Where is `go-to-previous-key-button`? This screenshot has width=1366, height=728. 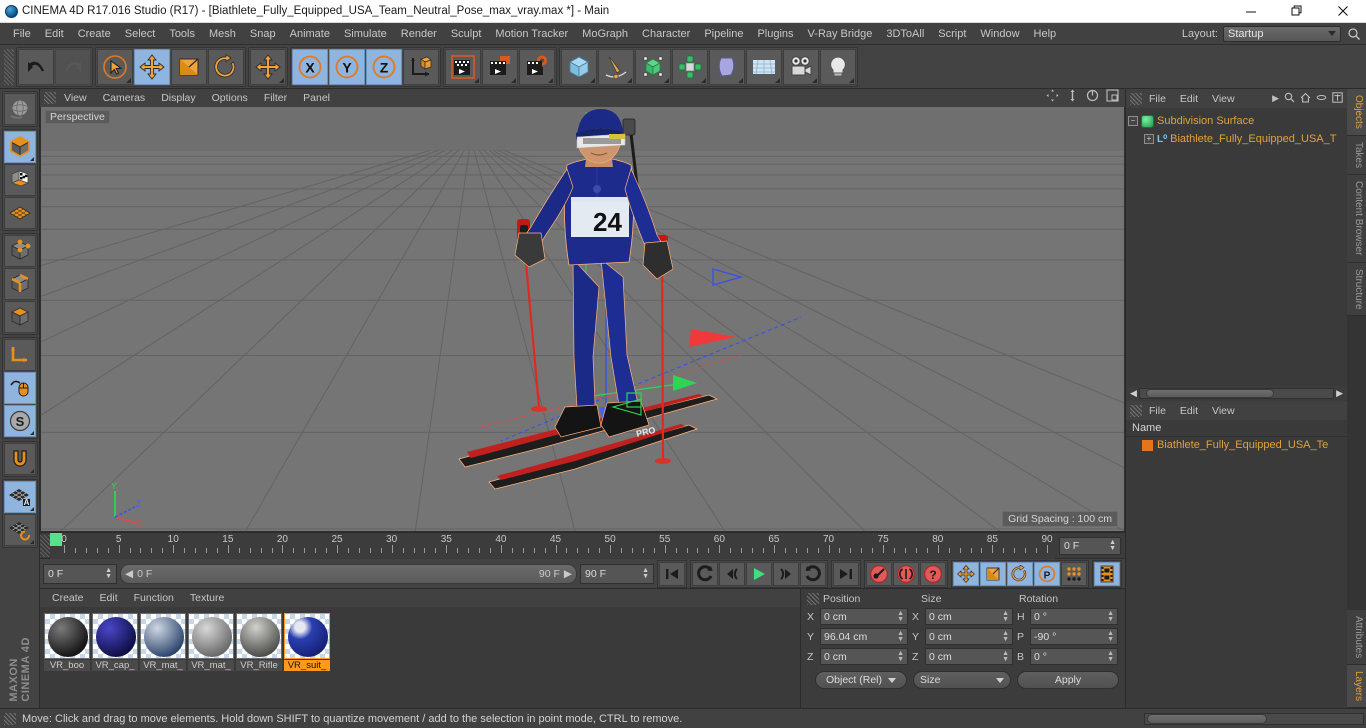
go-to-previous-key-button is located at coordinates (705, 573).